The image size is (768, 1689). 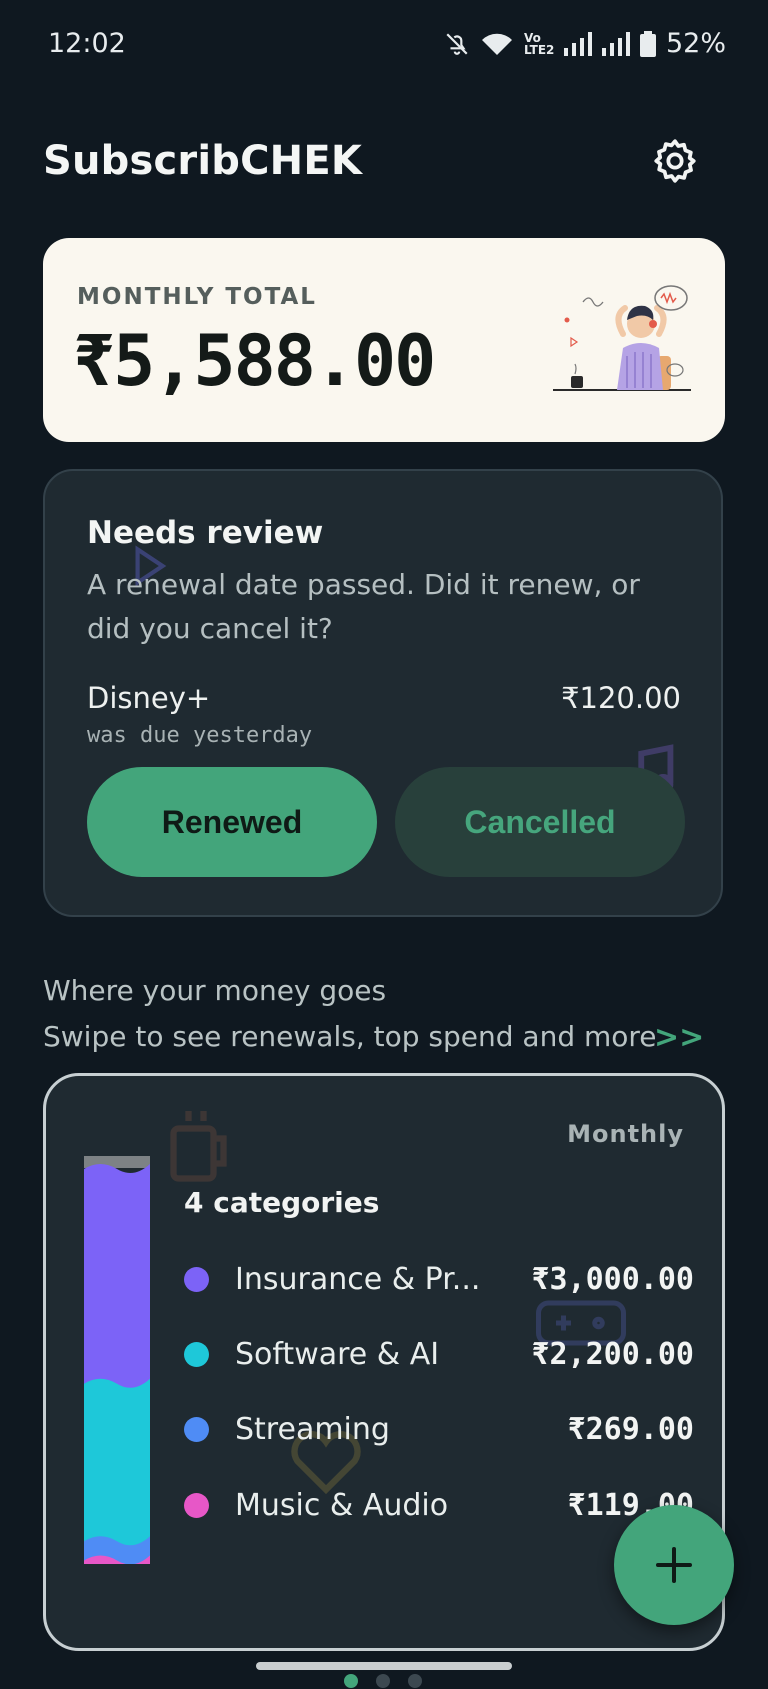 I want to click on home-indicator, so click(x=384, y=1666).